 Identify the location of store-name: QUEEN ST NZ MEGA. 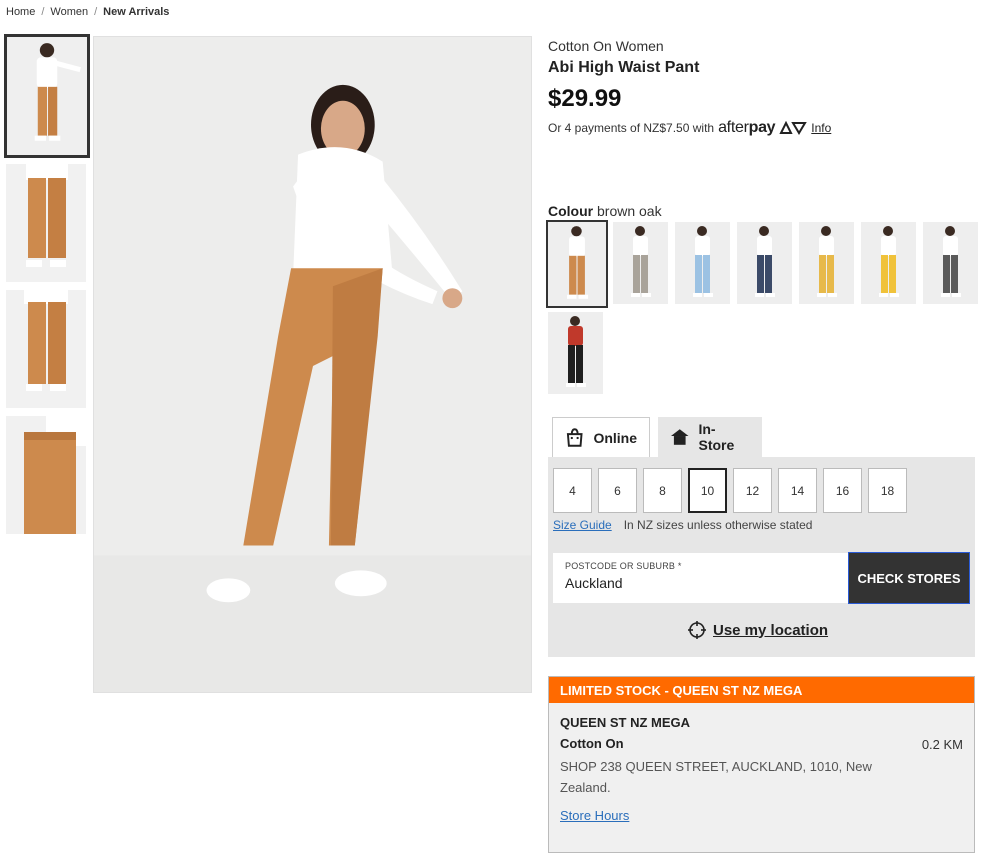
(625, 722).